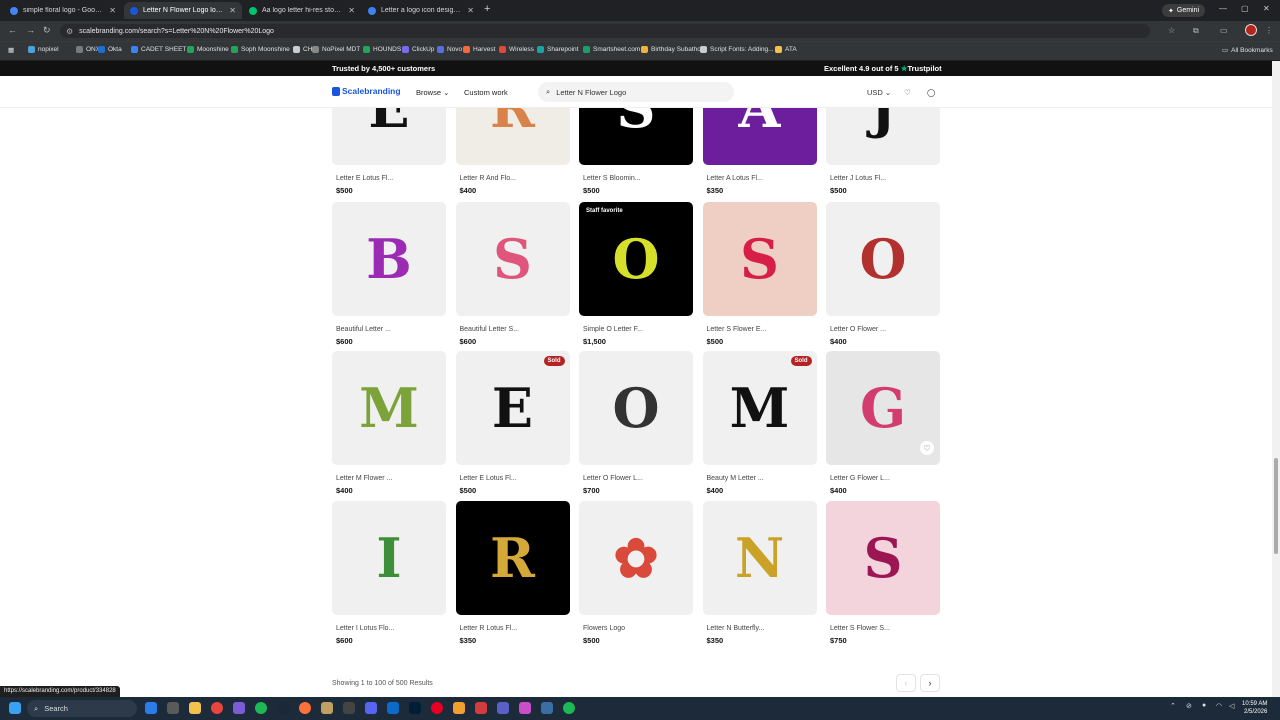  I want to click on bookmark-item: Wireless, so click(516, 49).